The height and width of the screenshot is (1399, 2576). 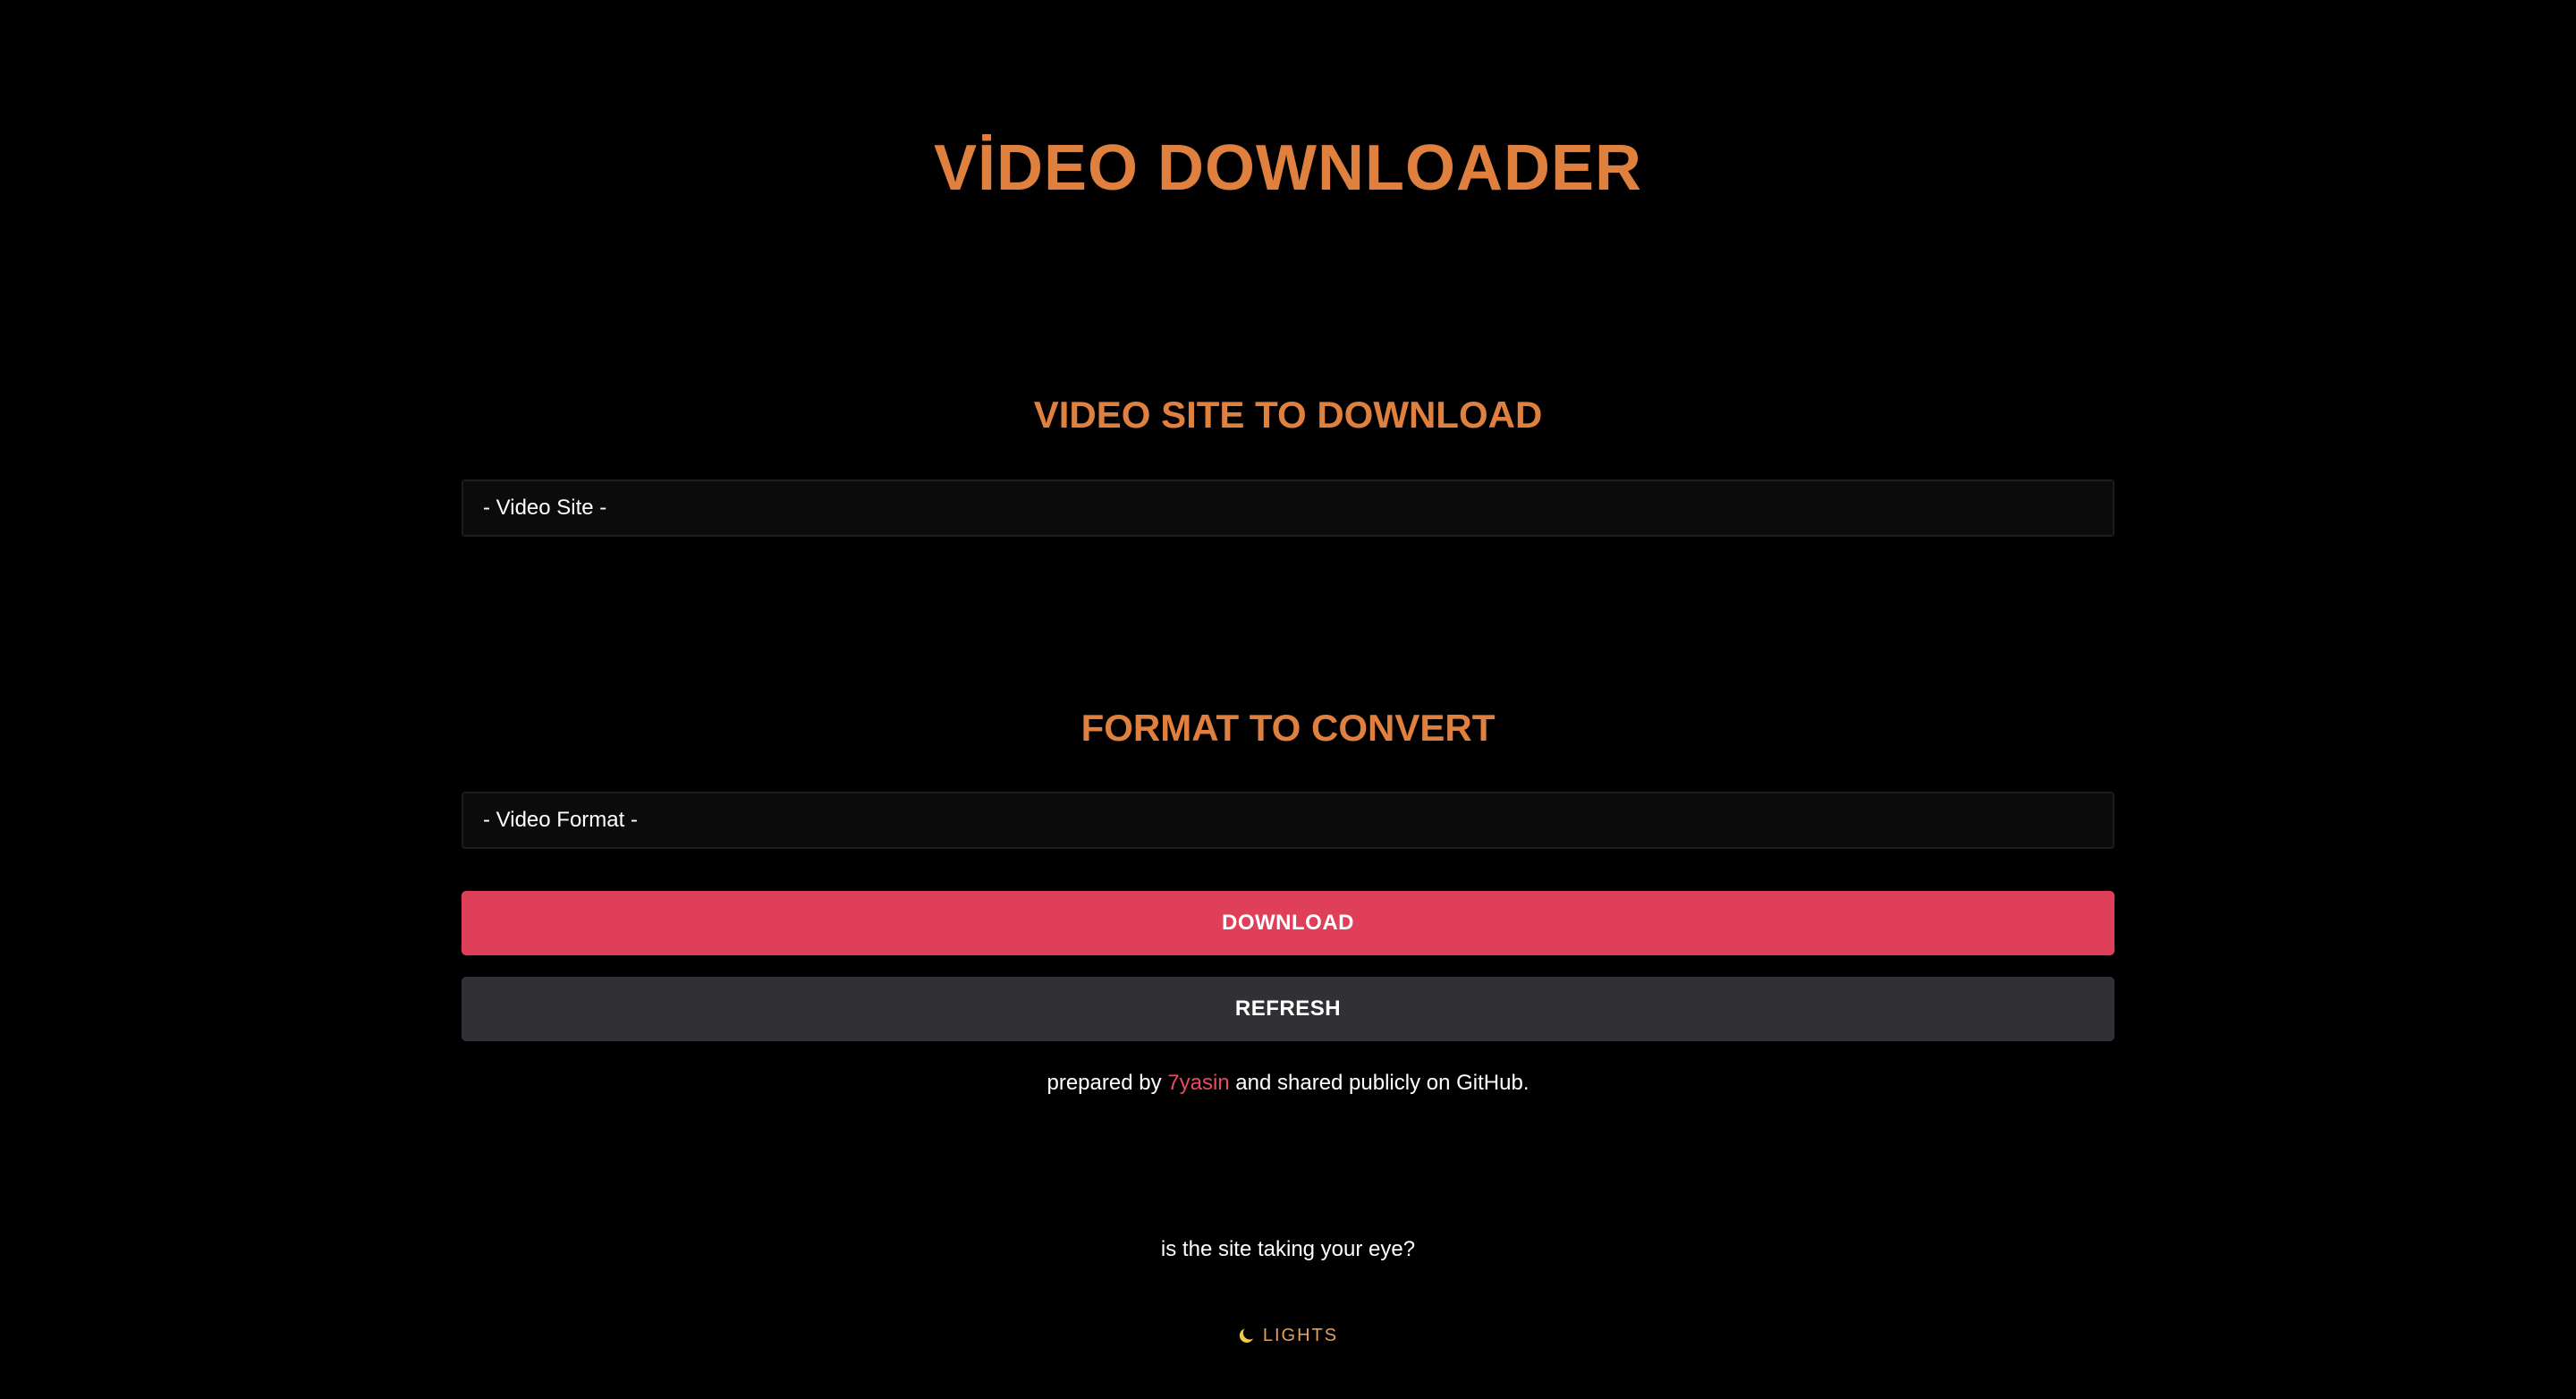 I want to click on refresh-button-label: REFRESH, so click(x=1288, y=1009).